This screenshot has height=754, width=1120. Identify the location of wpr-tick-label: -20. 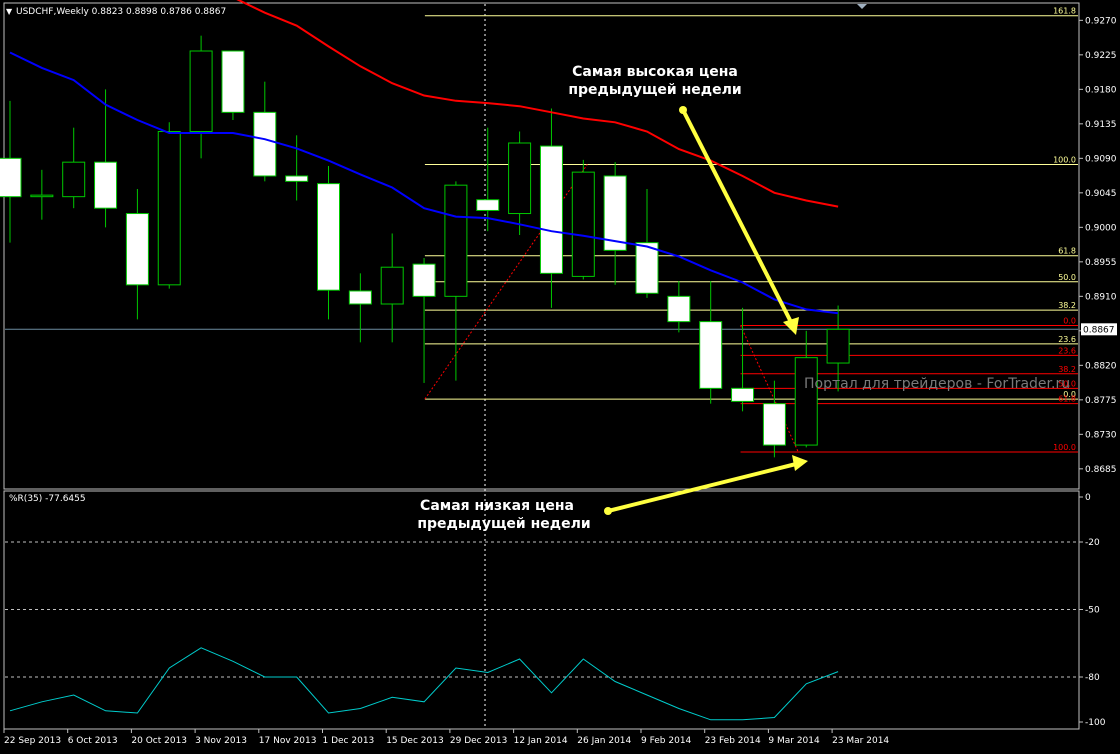
(1092, 543).